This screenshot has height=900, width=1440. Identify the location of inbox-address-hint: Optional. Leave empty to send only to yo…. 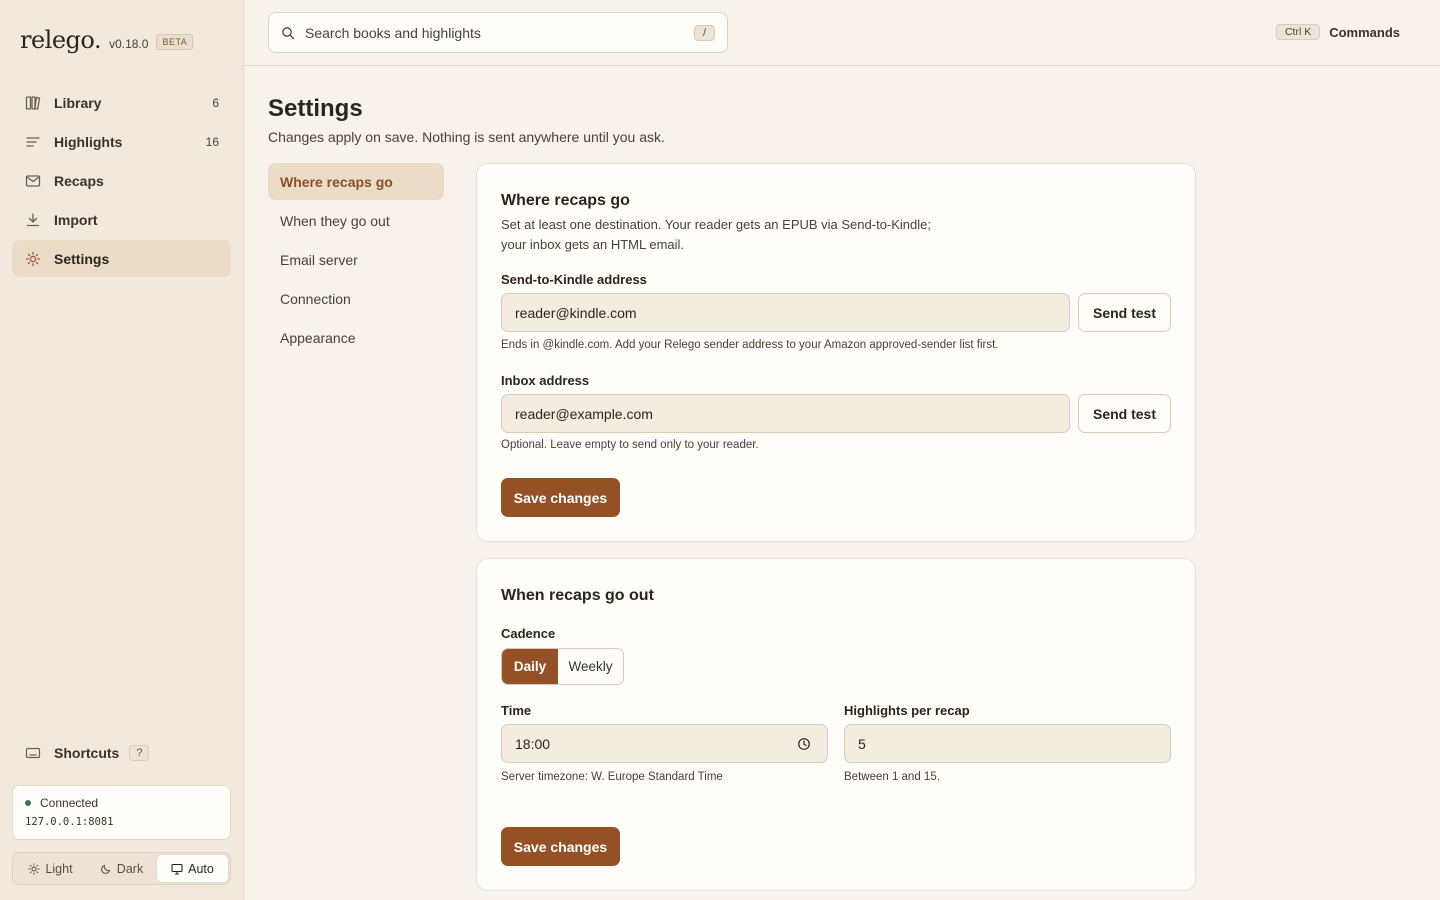
(630, 445).